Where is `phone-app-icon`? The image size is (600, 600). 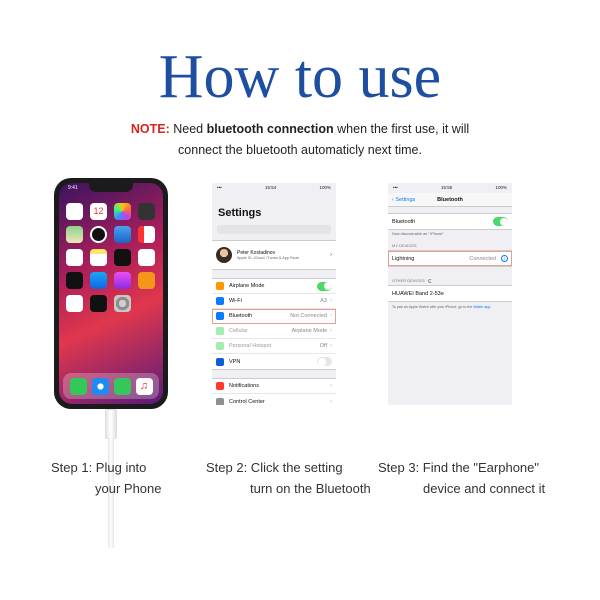
phone-app-icon is located at coordinates (78, 386).